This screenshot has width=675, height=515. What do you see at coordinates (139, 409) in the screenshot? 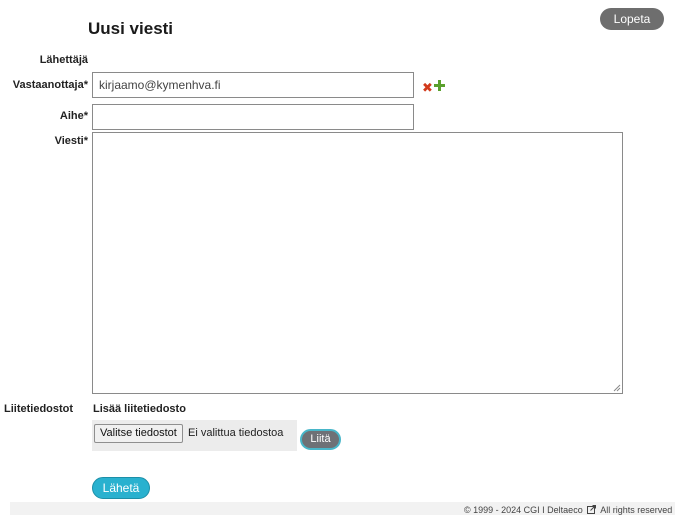
I see `add-attachment-label: Lisää liitetiedosto` at bounding box center [139, 409].